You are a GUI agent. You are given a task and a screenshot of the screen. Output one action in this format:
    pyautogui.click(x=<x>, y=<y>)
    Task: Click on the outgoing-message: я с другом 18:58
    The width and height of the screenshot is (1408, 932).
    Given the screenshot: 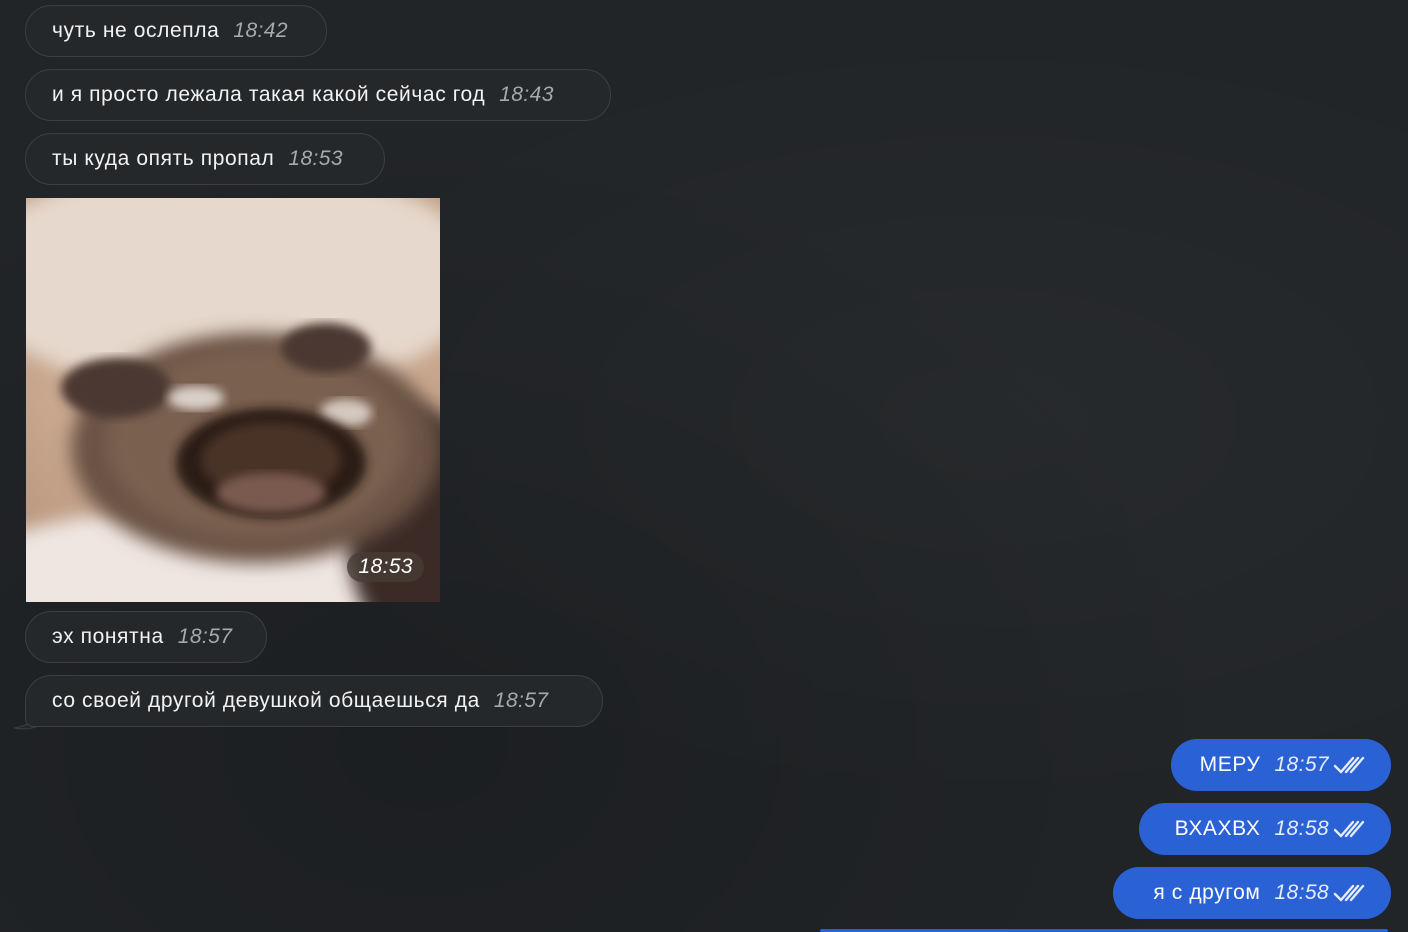 What is the action you would take?
    pyautogui.click(x=1252, y=893)
    